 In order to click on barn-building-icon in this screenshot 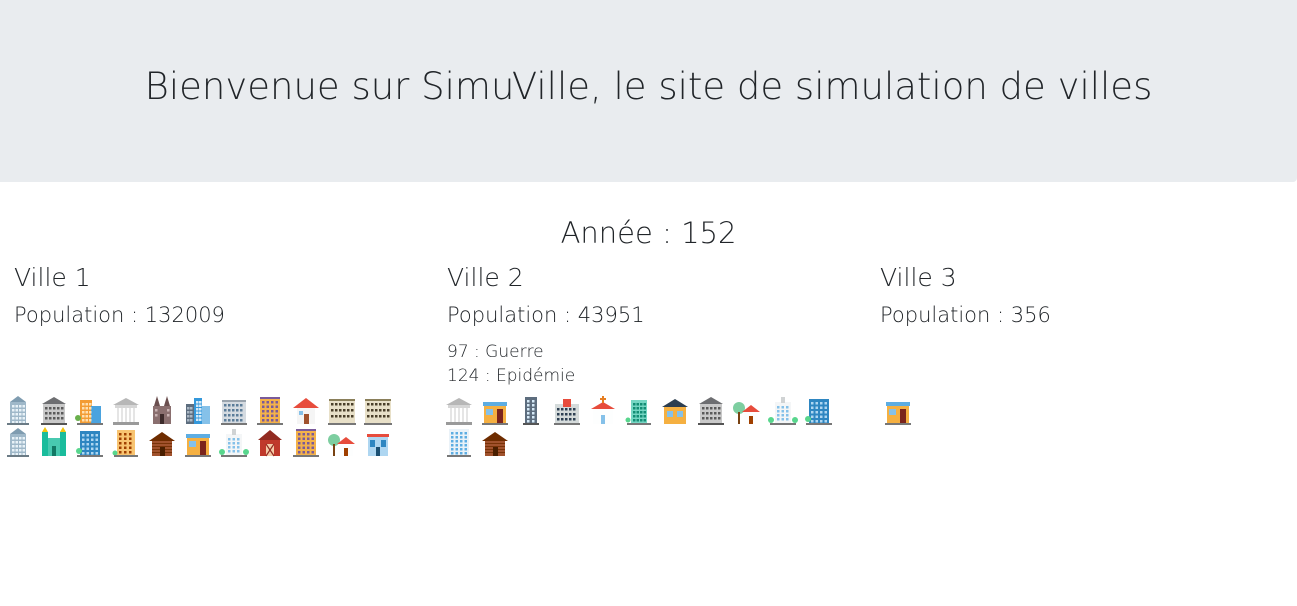, I will do `click(270, 442)`.